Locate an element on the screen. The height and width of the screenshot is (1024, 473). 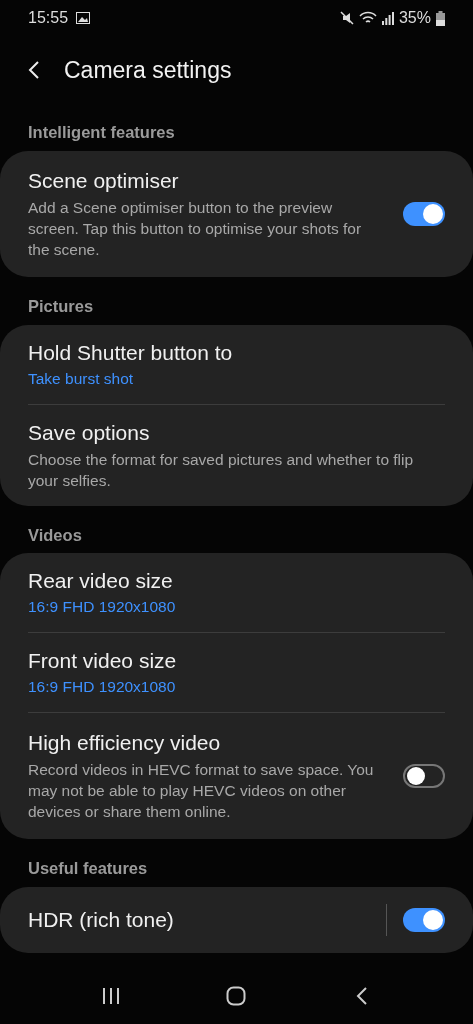
item-description: Add a Scene optimiser button to the preview screen. Tap this button to optimise your shots for the scene. is located at coordinates (195, 228).